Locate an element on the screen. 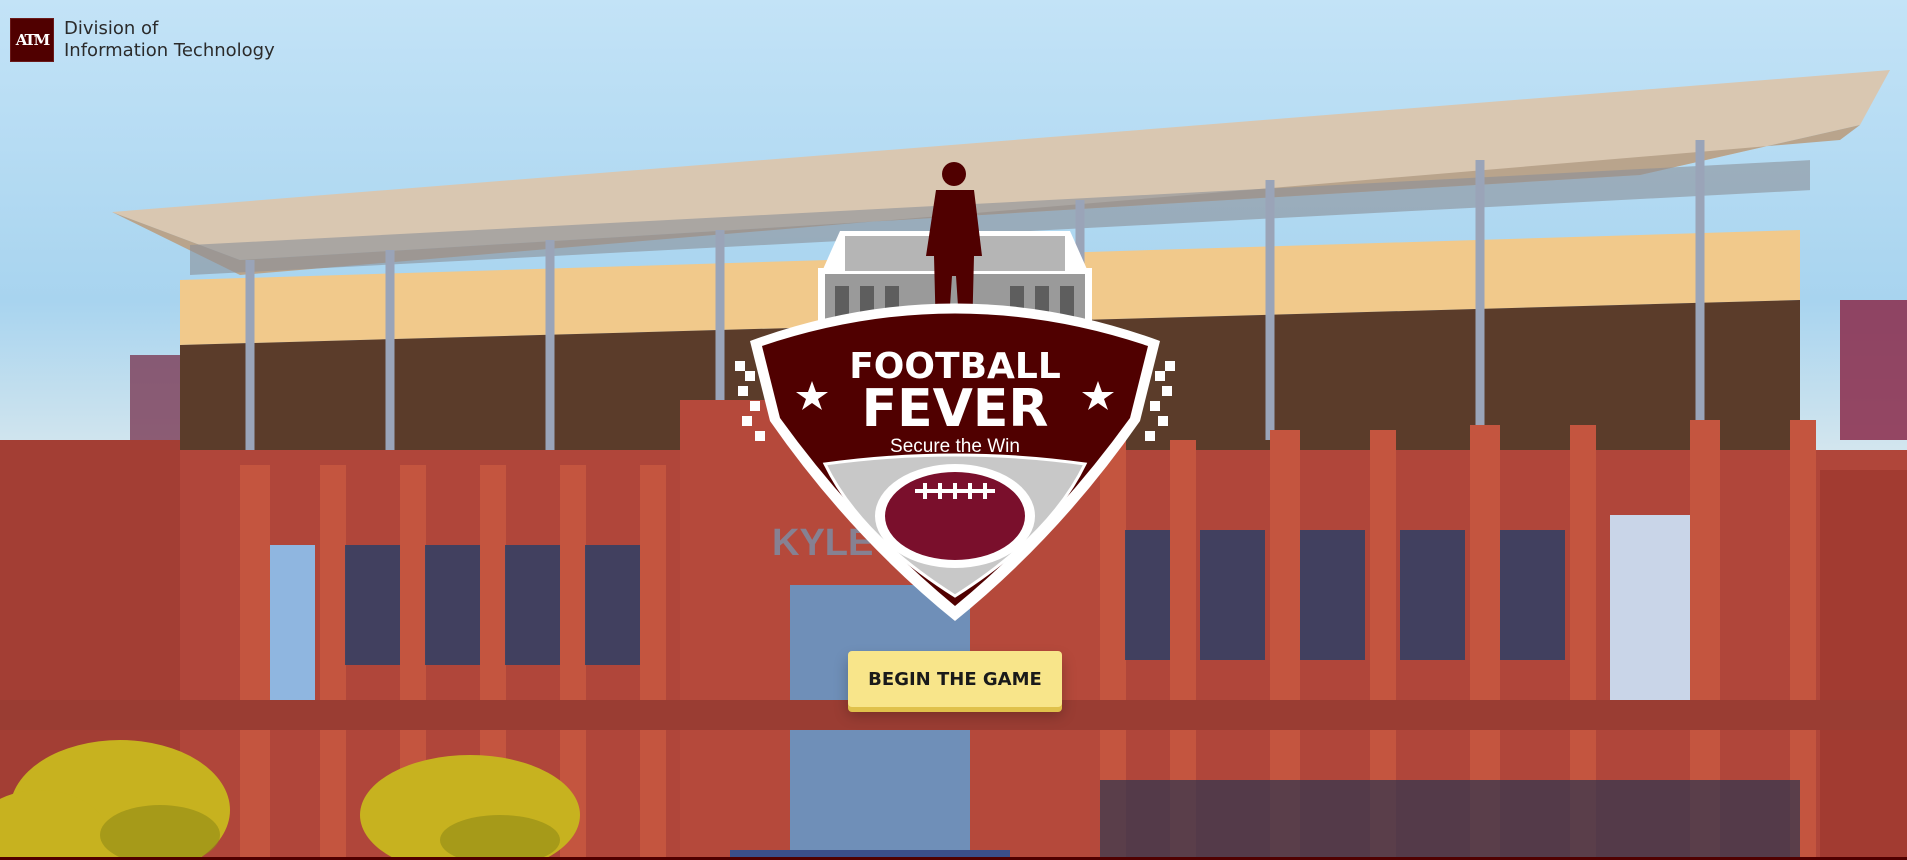  badge-title-line2: FEVER is located at coordinates (955, 409).